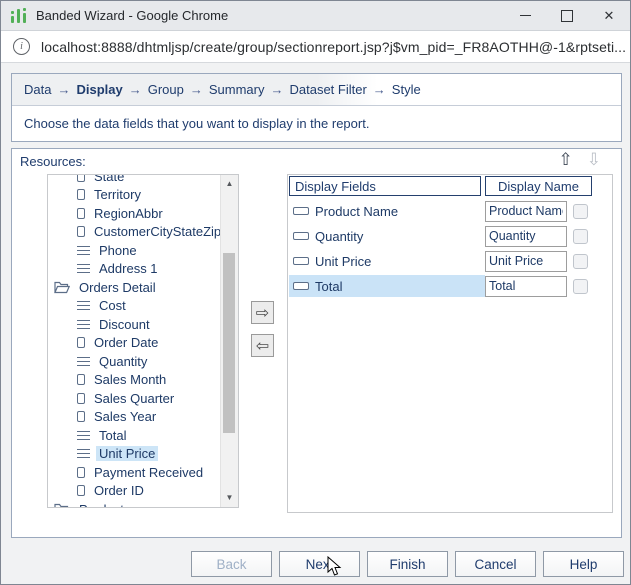 The height and width of the screenshot is (585, 631). Describe the element at coordinates (357, 211) in the screenshot. I see `field-label: Product Name` at that location.